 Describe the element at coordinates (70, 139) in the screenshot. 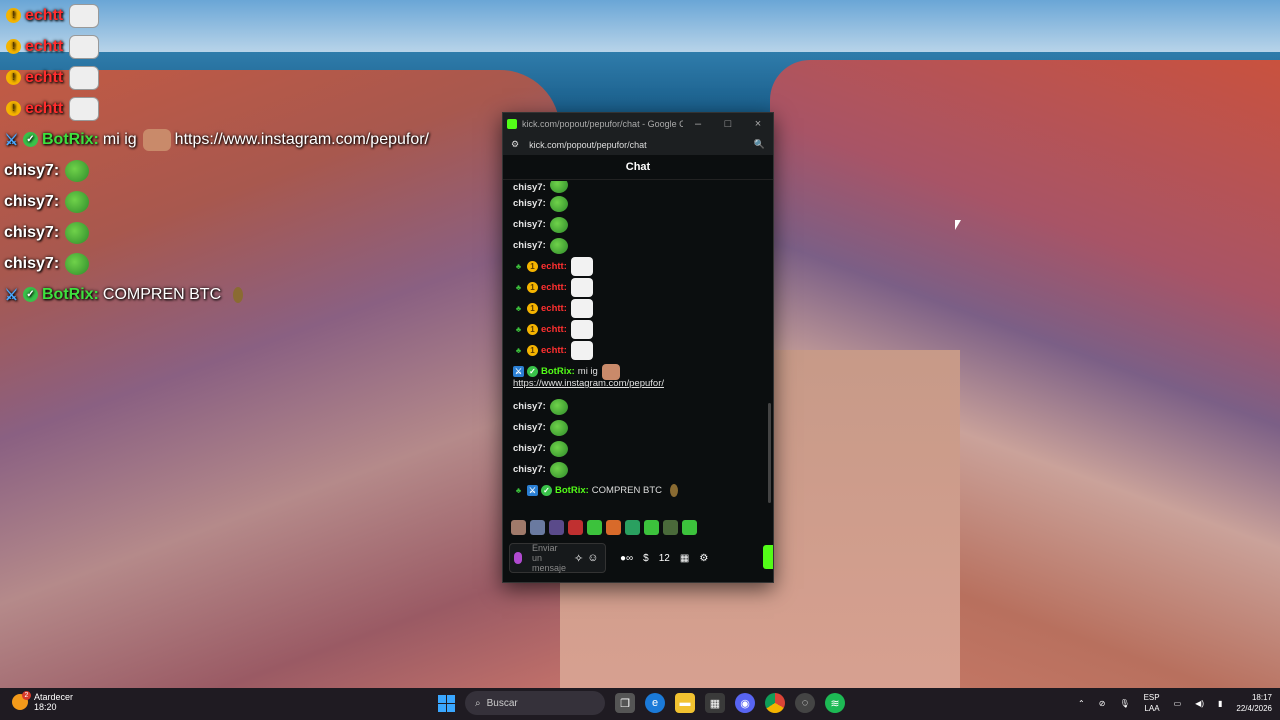

I see `overlay-username: BotRix:` at that location.